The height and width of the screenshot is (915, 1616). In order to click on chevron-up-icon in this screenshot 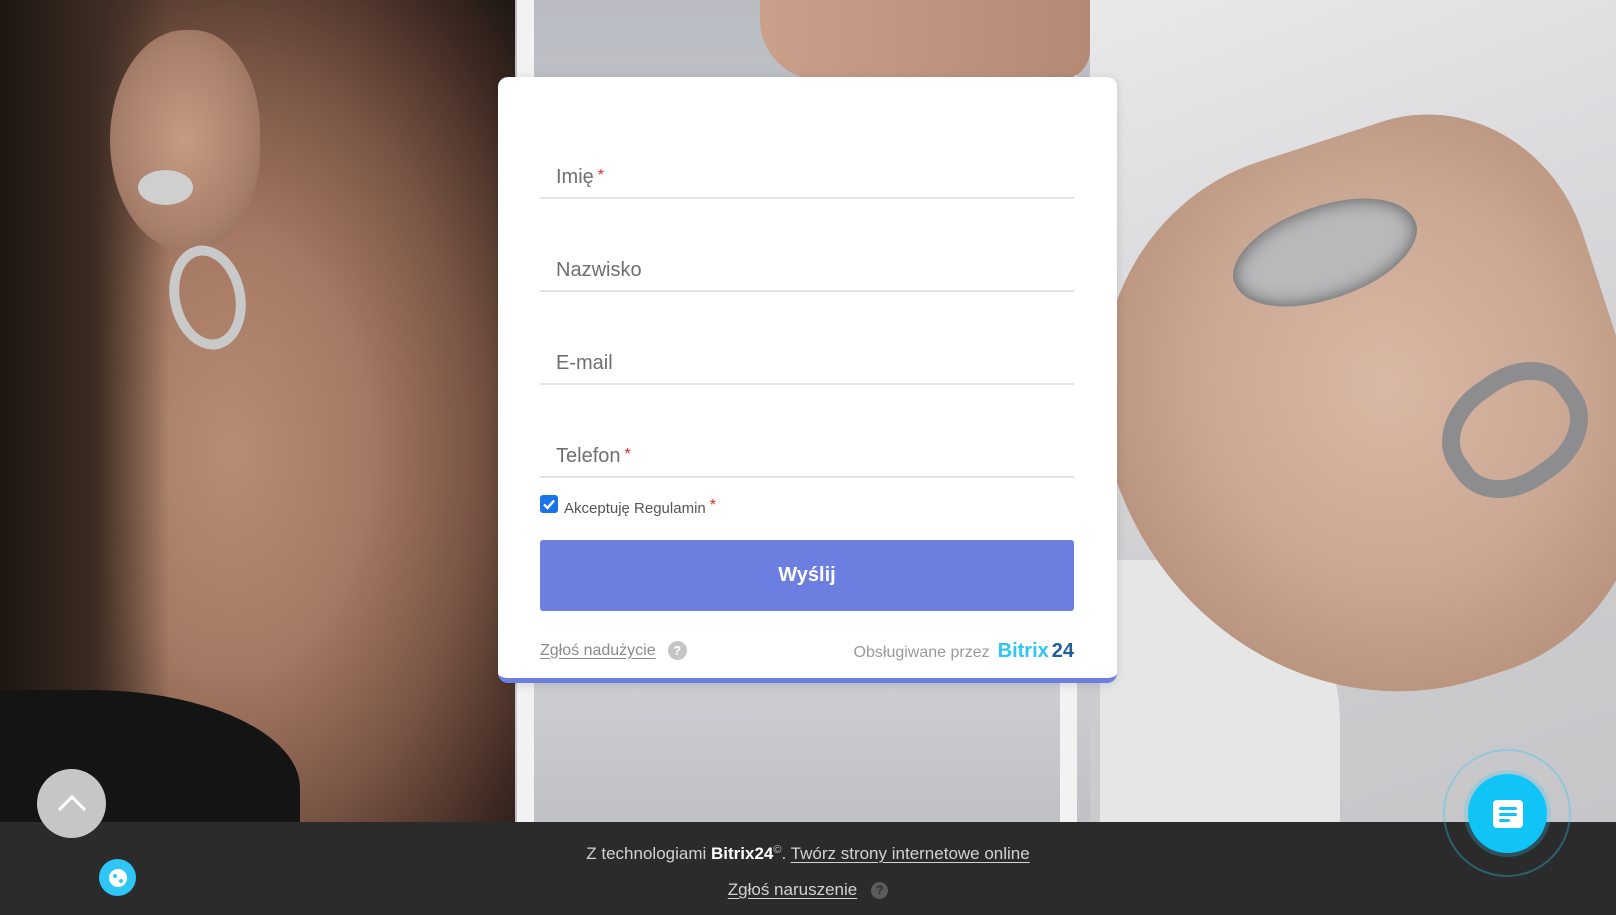, I will do `click(71, 808)`.